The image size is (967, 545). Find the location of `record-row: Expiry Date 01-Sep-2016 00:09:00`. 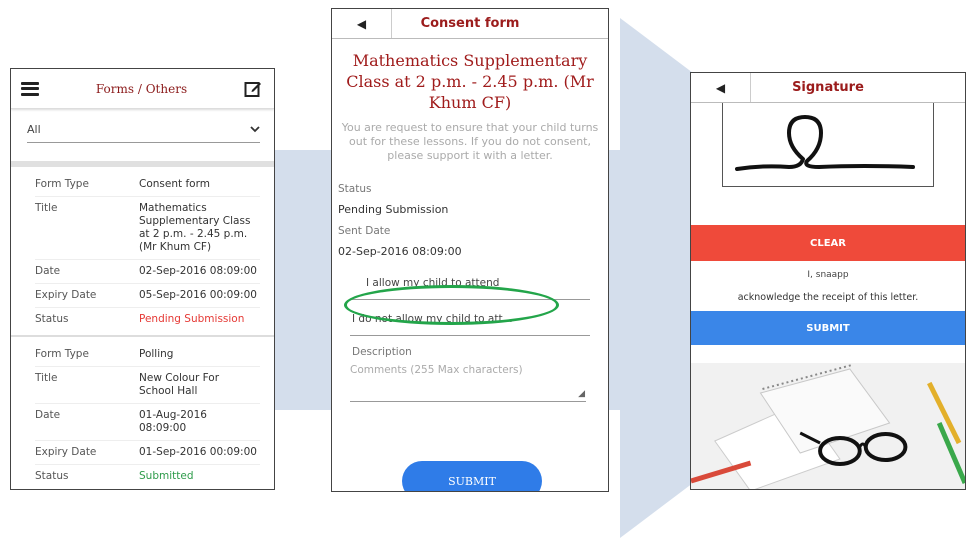

record-row: Expiry Date 01-Sep-2016 00:09:00 is located at coordinates (147, 452).